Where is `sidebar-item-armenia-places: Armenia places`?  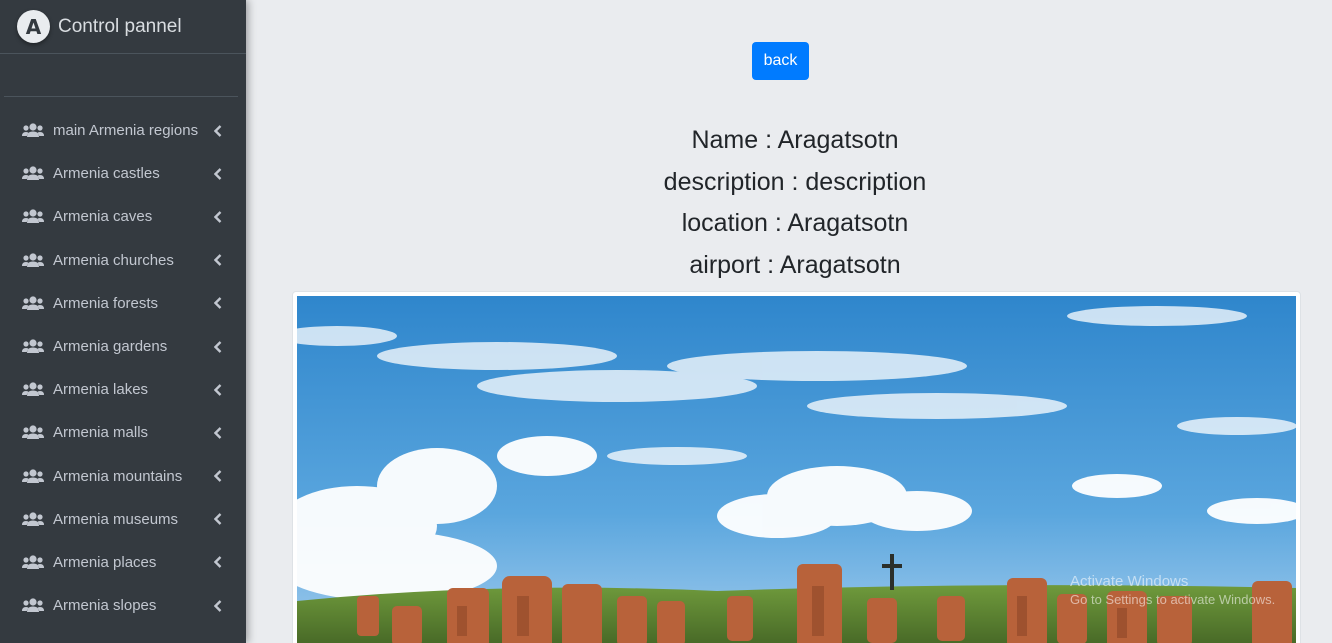 sidebar-item-armenia-places: Armenia places is located at coordinates (123, 562).